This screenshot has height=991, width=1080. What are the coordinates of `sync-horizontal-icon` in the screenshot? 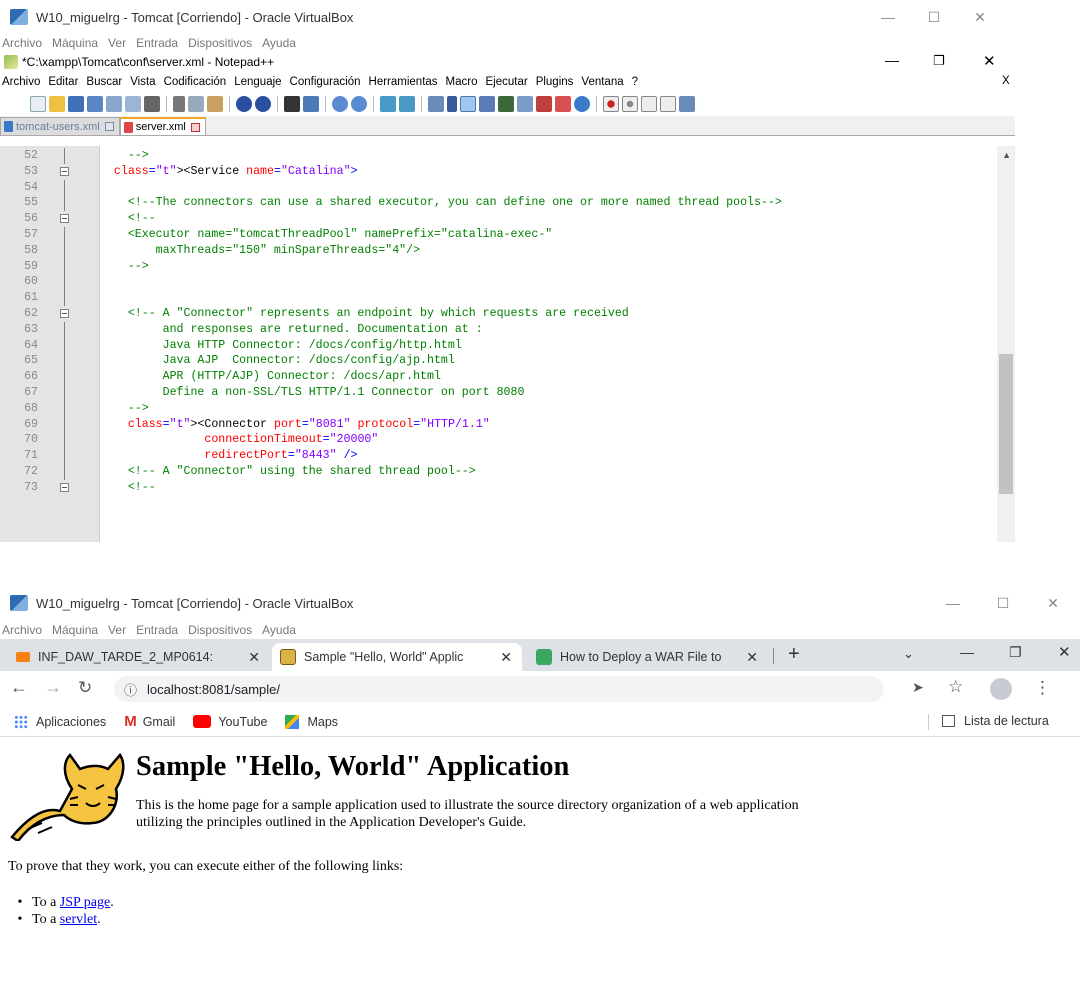 It's located at (407, 104).